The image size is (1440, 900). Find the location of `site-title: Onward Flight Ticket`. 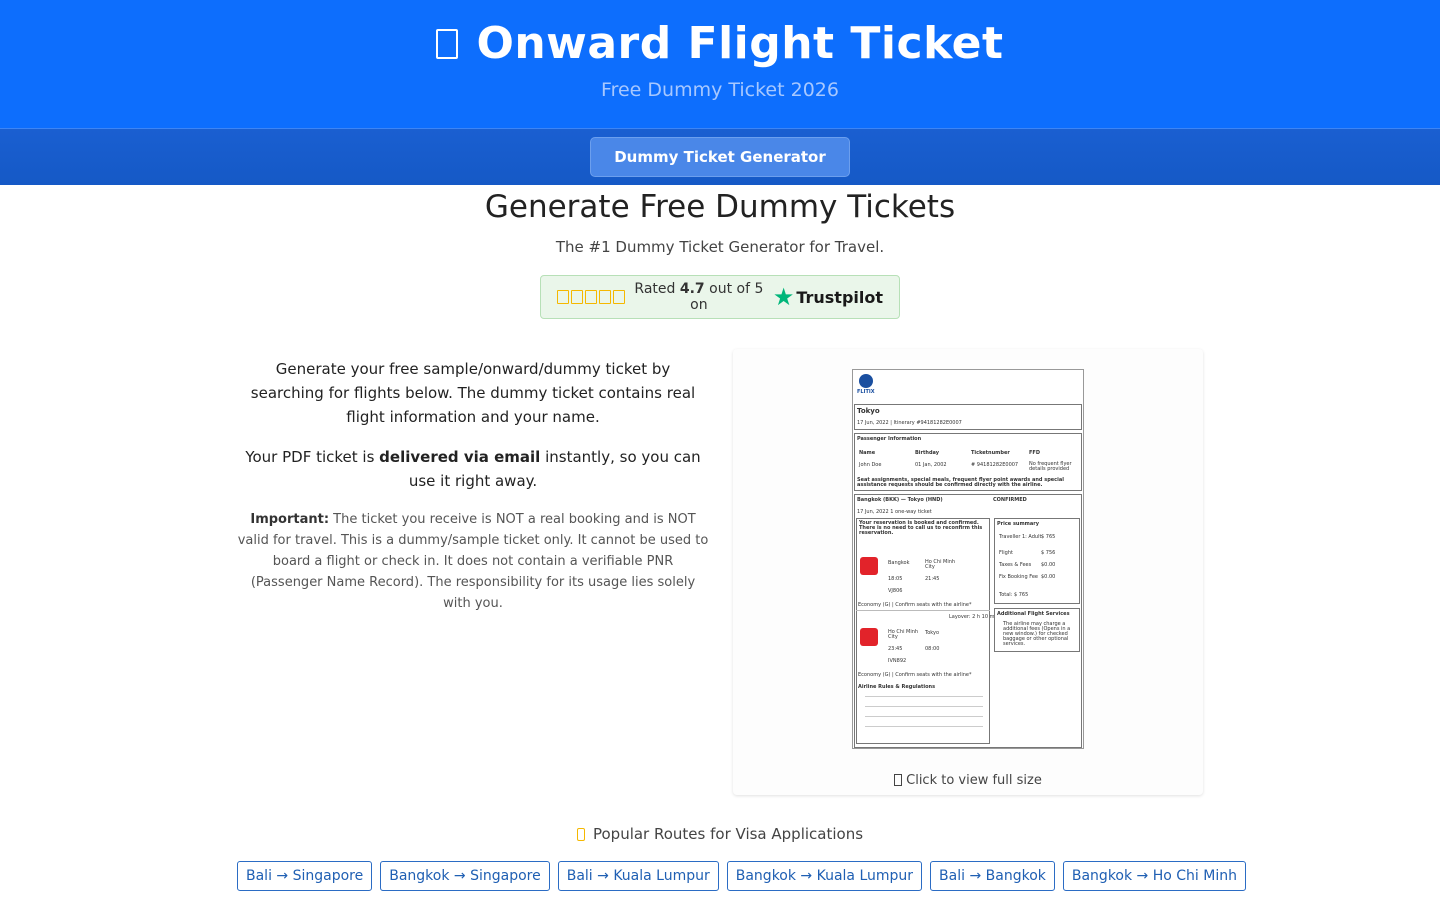

site-title: Onward Flight Ticket is located at coordinates (720, 43).